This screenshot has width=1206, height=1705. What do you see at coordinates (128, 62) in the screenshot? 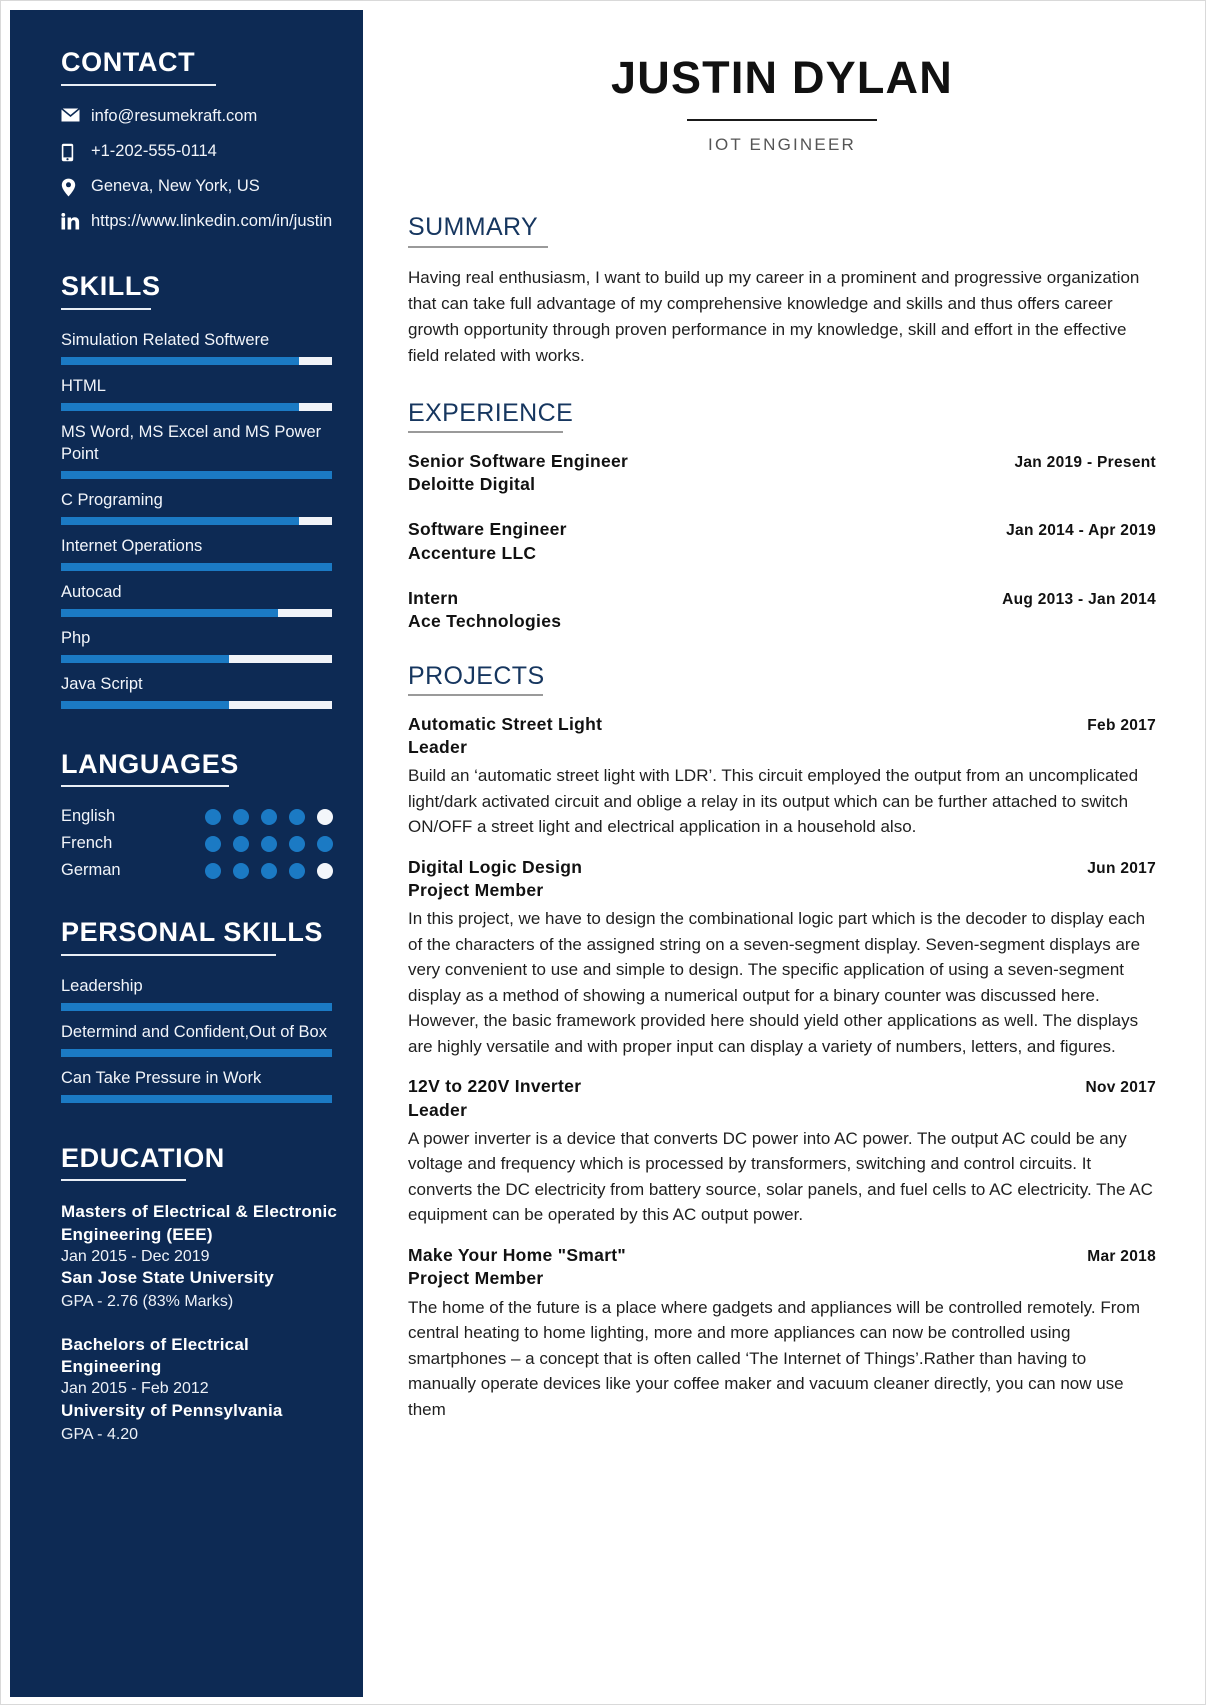
I see `contact-heading: CONTACT` at bounding box center [128, 62].